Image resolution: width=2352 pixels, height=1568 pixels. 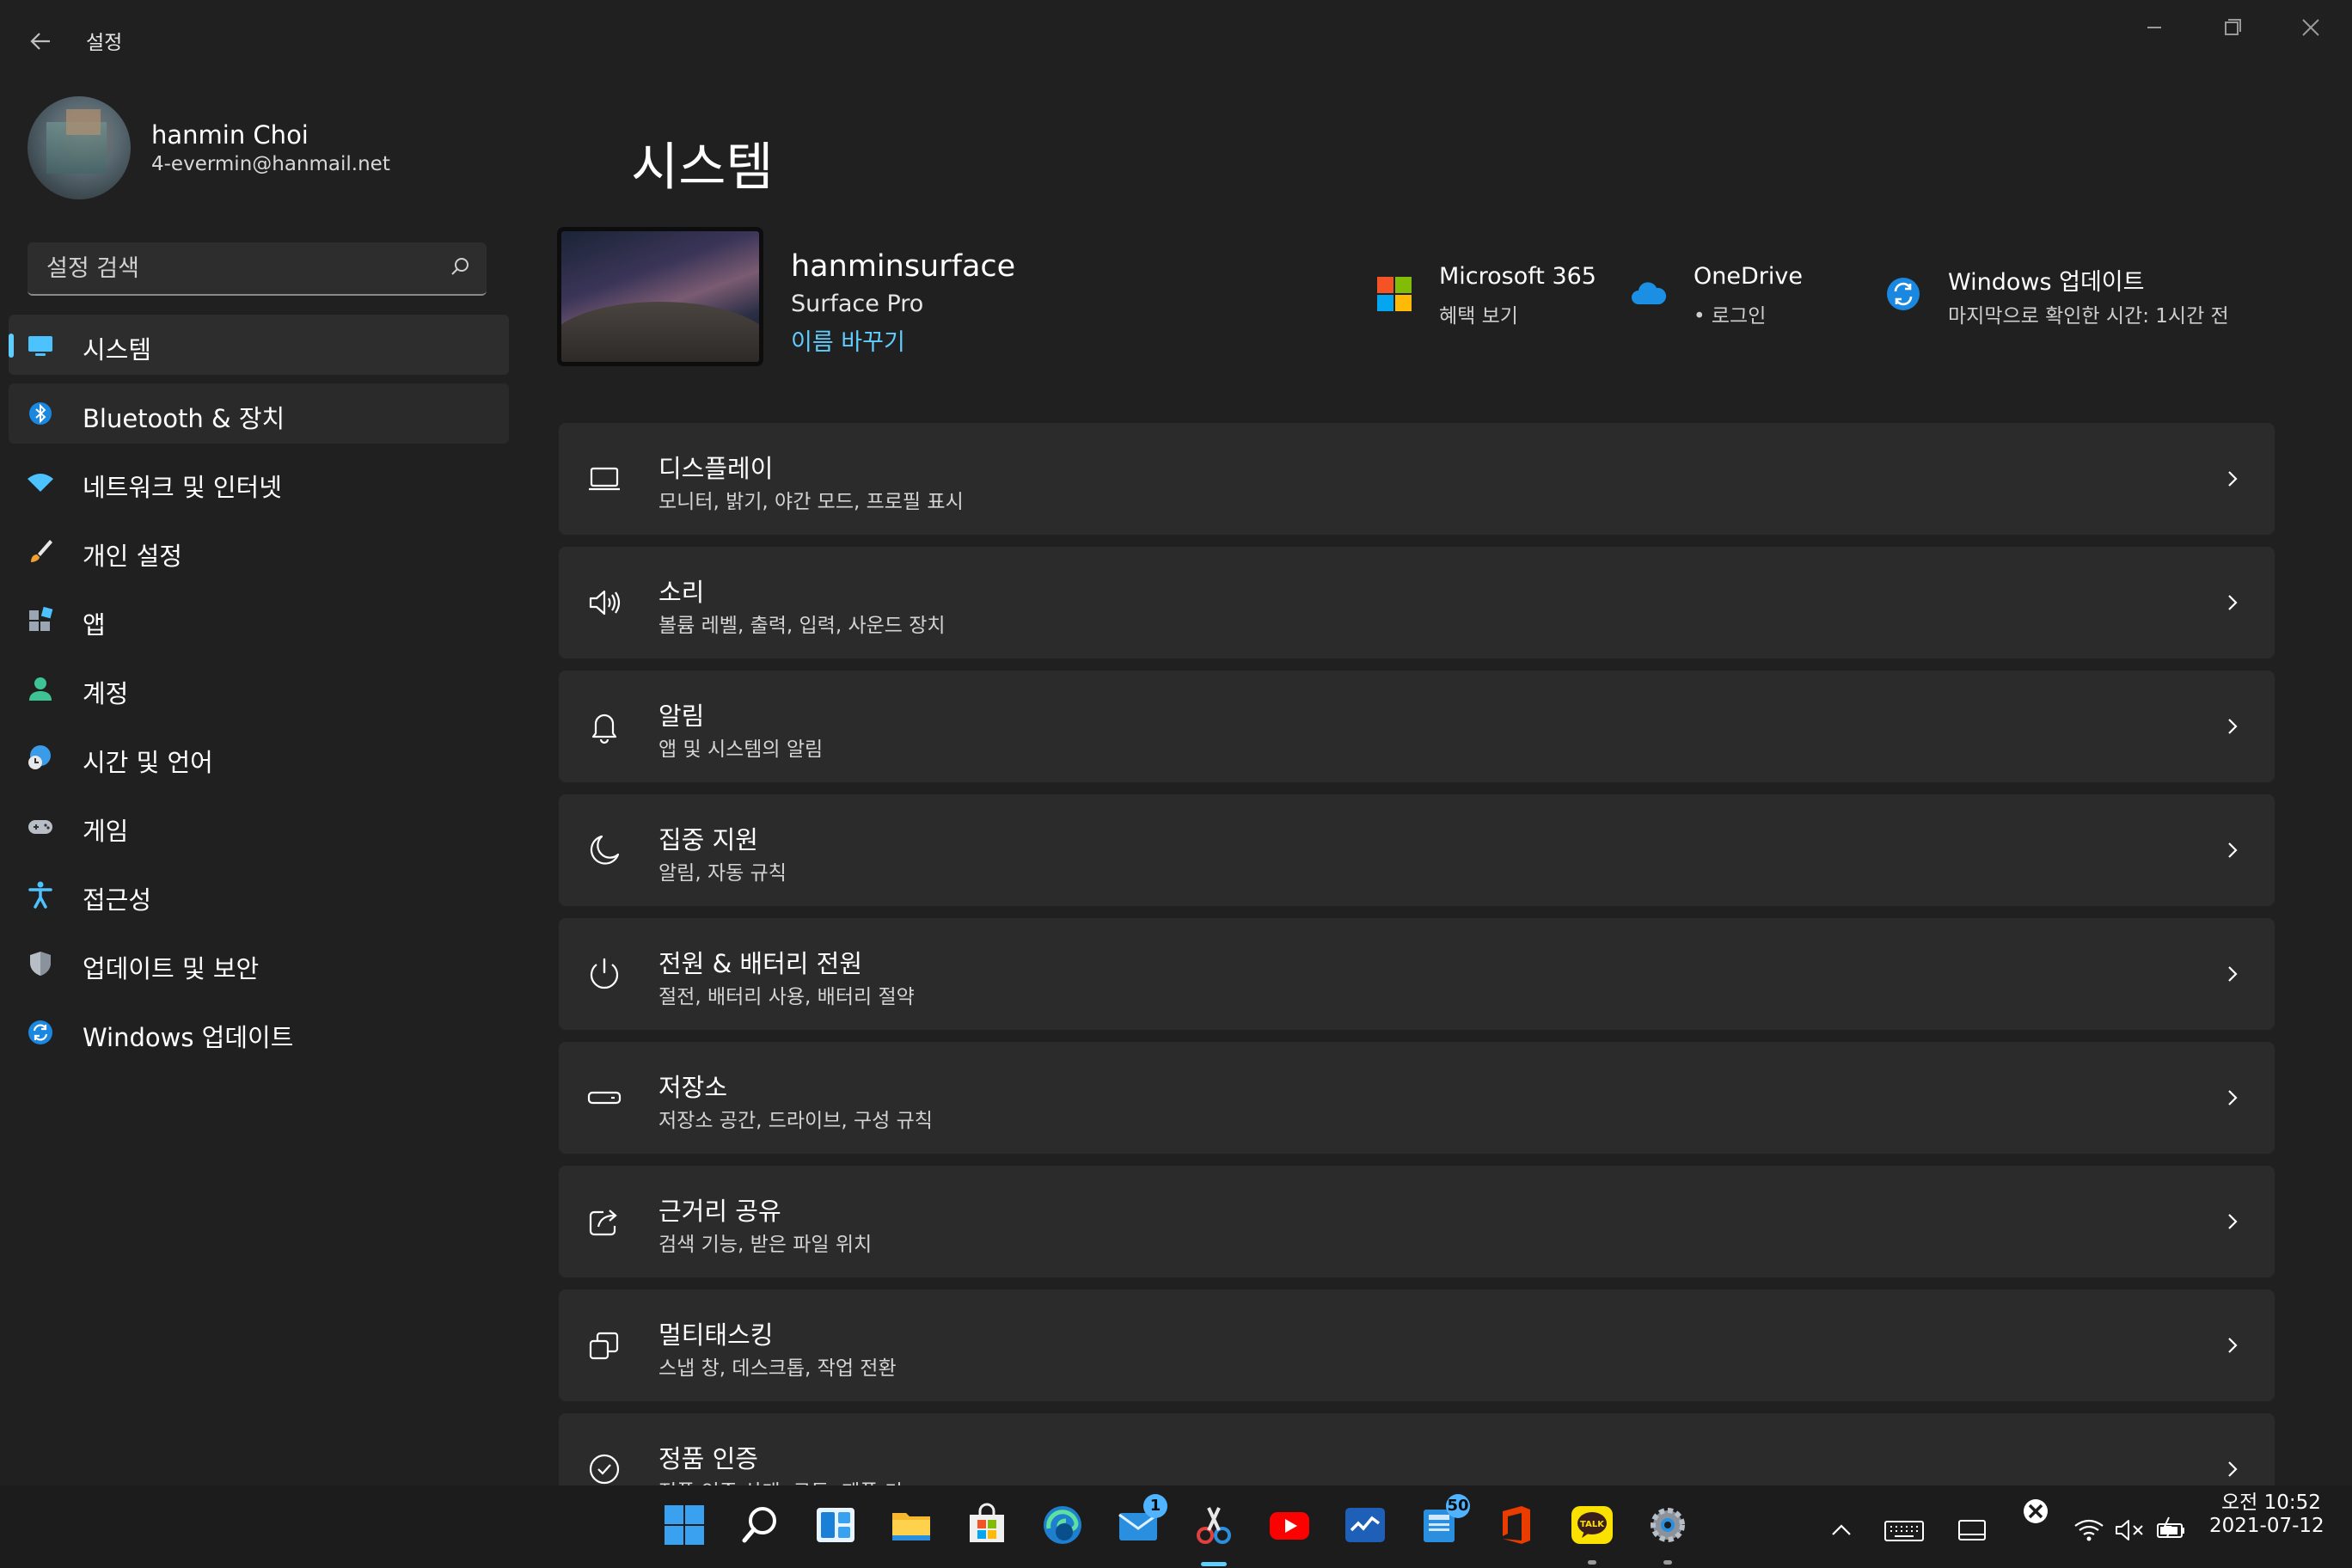 What do you see at coordinates (777, 1368) in the screenshot?
I see `card-subtitle: 스냅 창, 데스크톱, 작업 전환` at bounding box center [777, 1368].